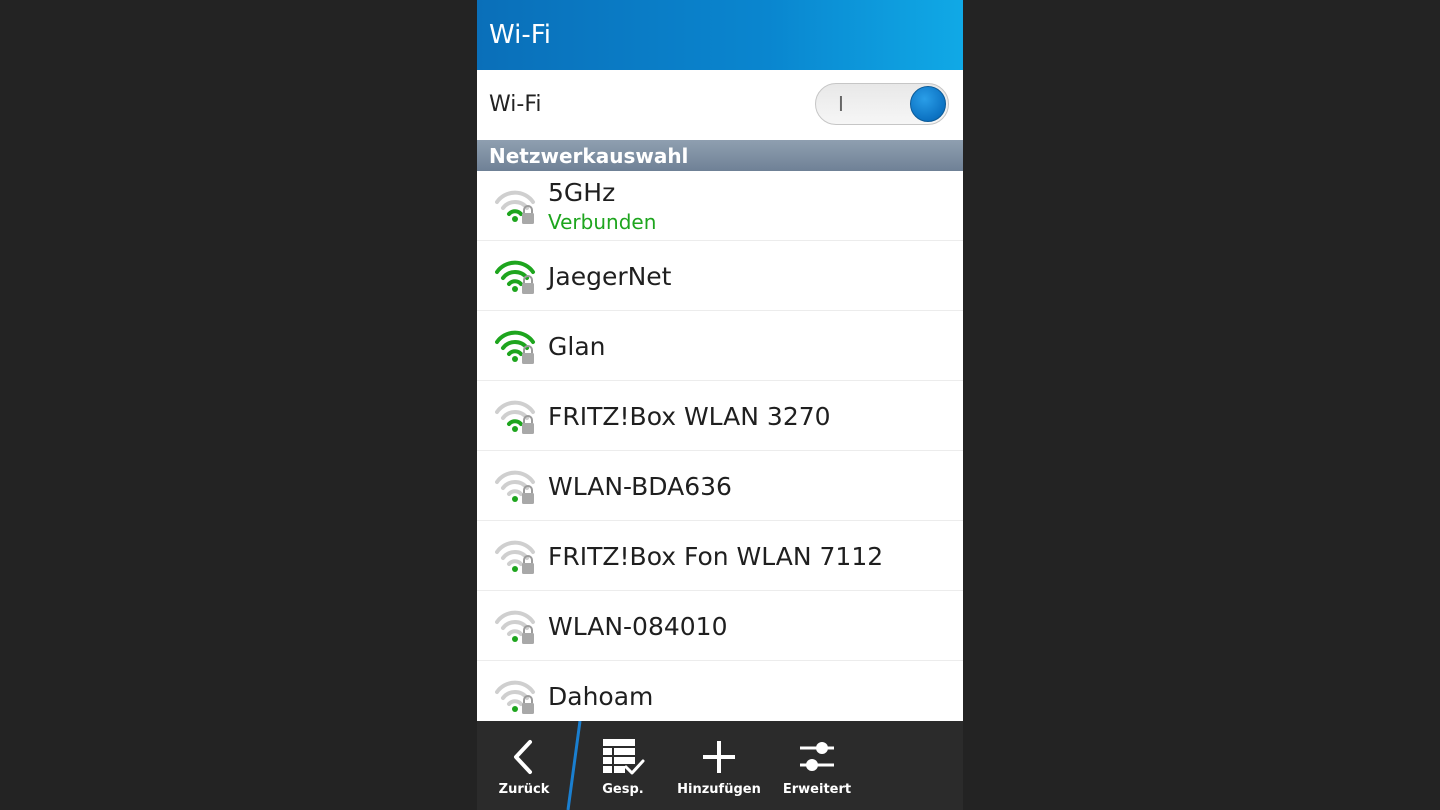 Image resolution: width=1440 pixels, height=810 pixels. What do you see at coordinates (601, 696) in the screenshot?
I see `network-name: Dahoam` at bounding box center [601, 696].